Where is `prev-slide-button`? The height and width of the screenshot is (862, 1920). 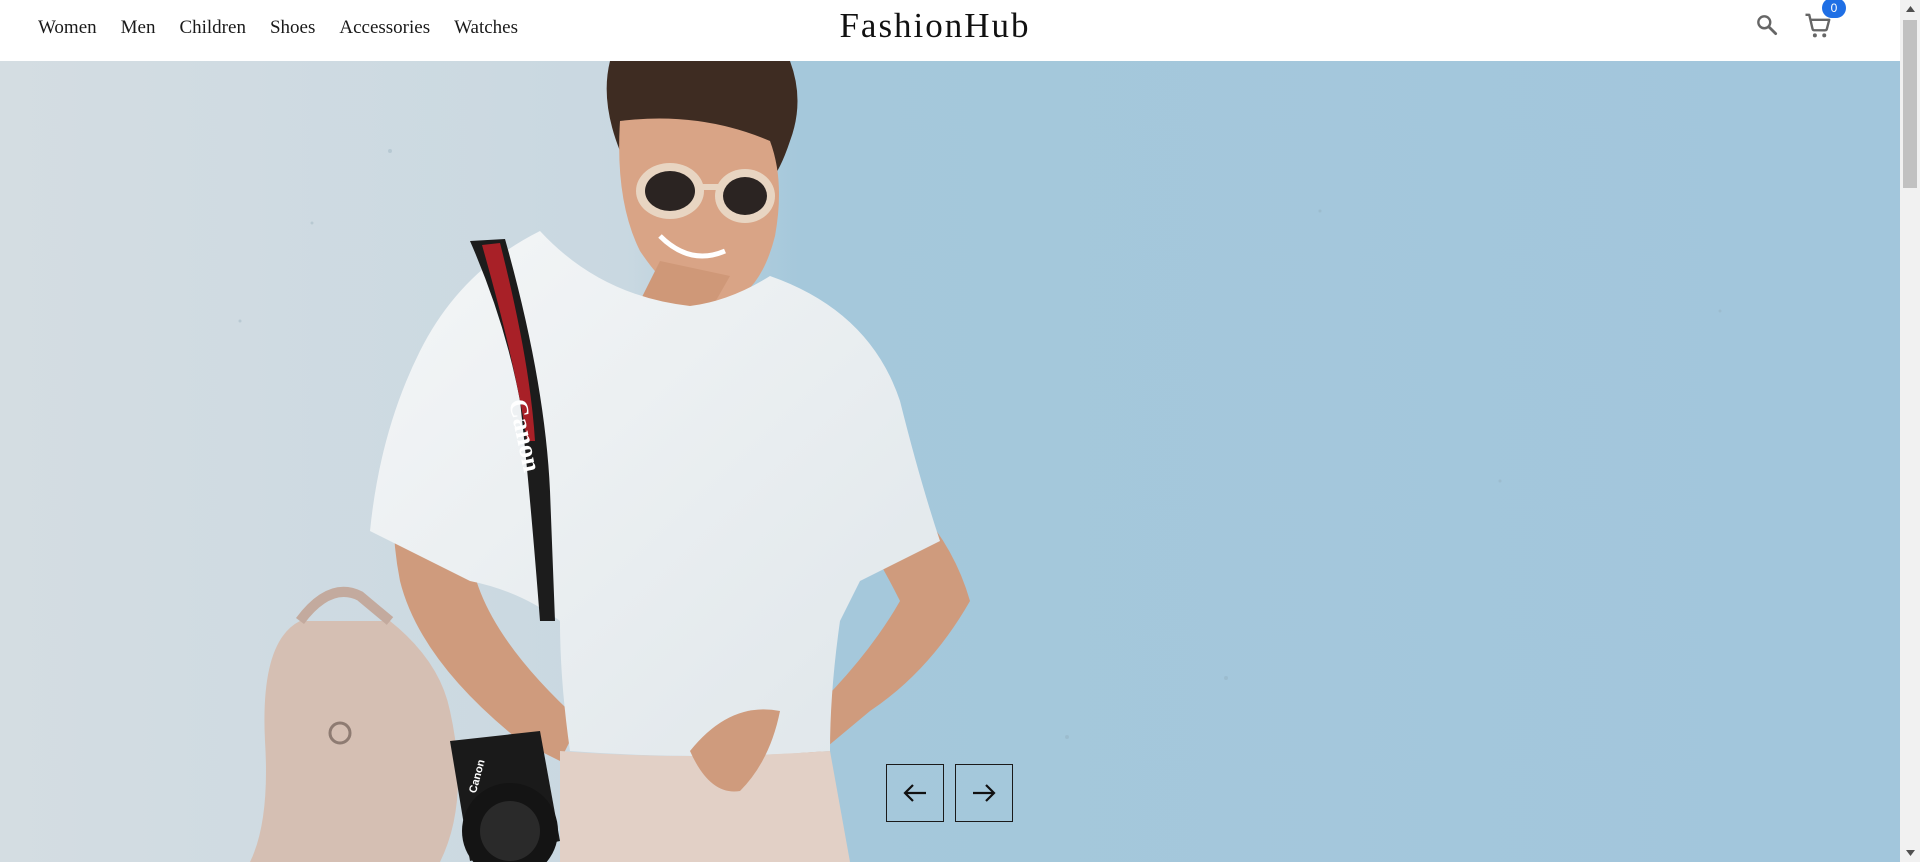
prev-slide-button is located at coordinates (915, 793).